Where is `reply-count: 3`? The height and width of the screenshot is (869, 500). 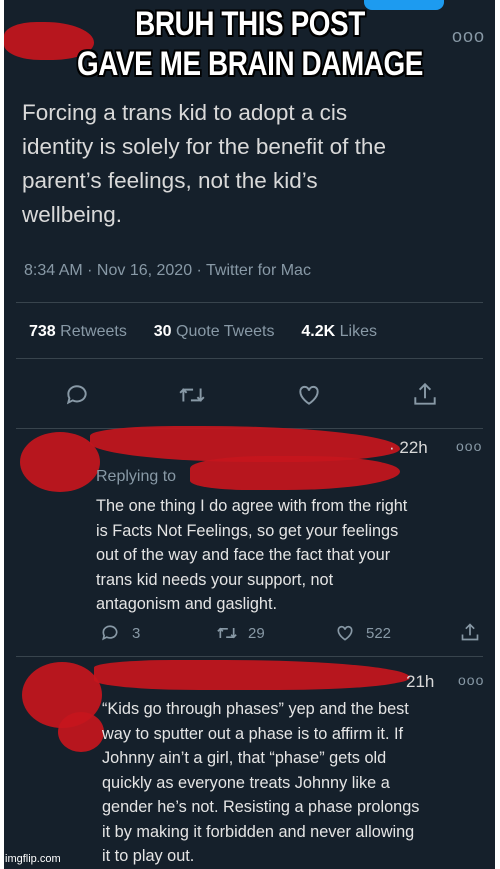 reply-count: 3 is located at coordinates (136, 633).